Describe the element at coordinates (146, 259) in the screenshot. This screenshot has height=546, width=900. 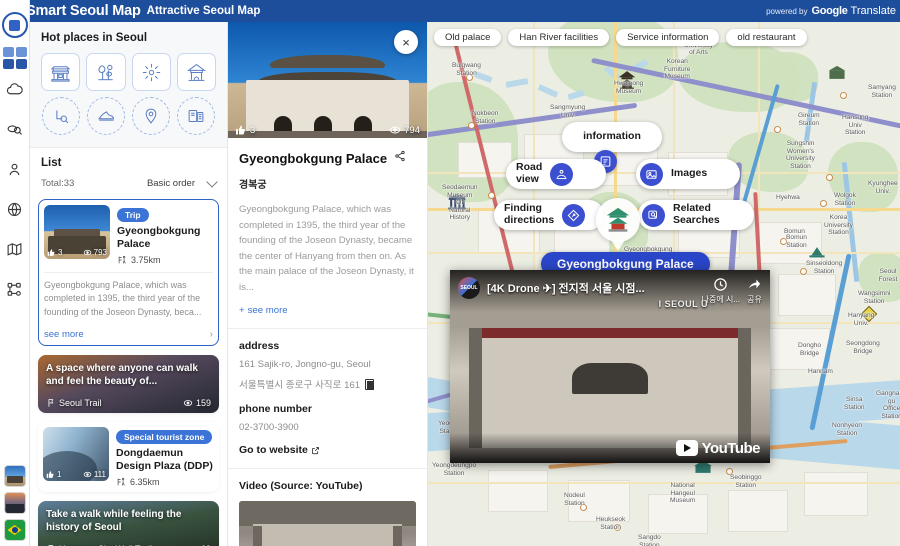
I see `list-item-distance-label: 3.75km` at that location.